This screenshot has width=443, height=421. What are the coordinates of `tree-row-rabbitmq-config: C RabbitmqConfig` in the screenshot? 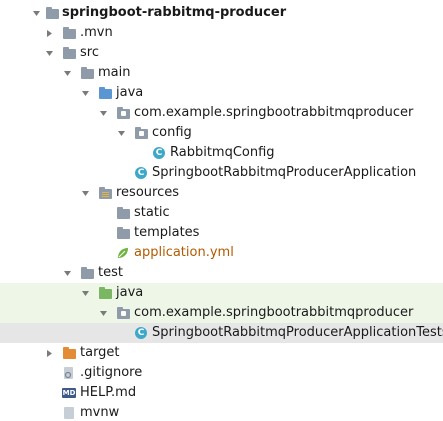 It's located at (221, 153).